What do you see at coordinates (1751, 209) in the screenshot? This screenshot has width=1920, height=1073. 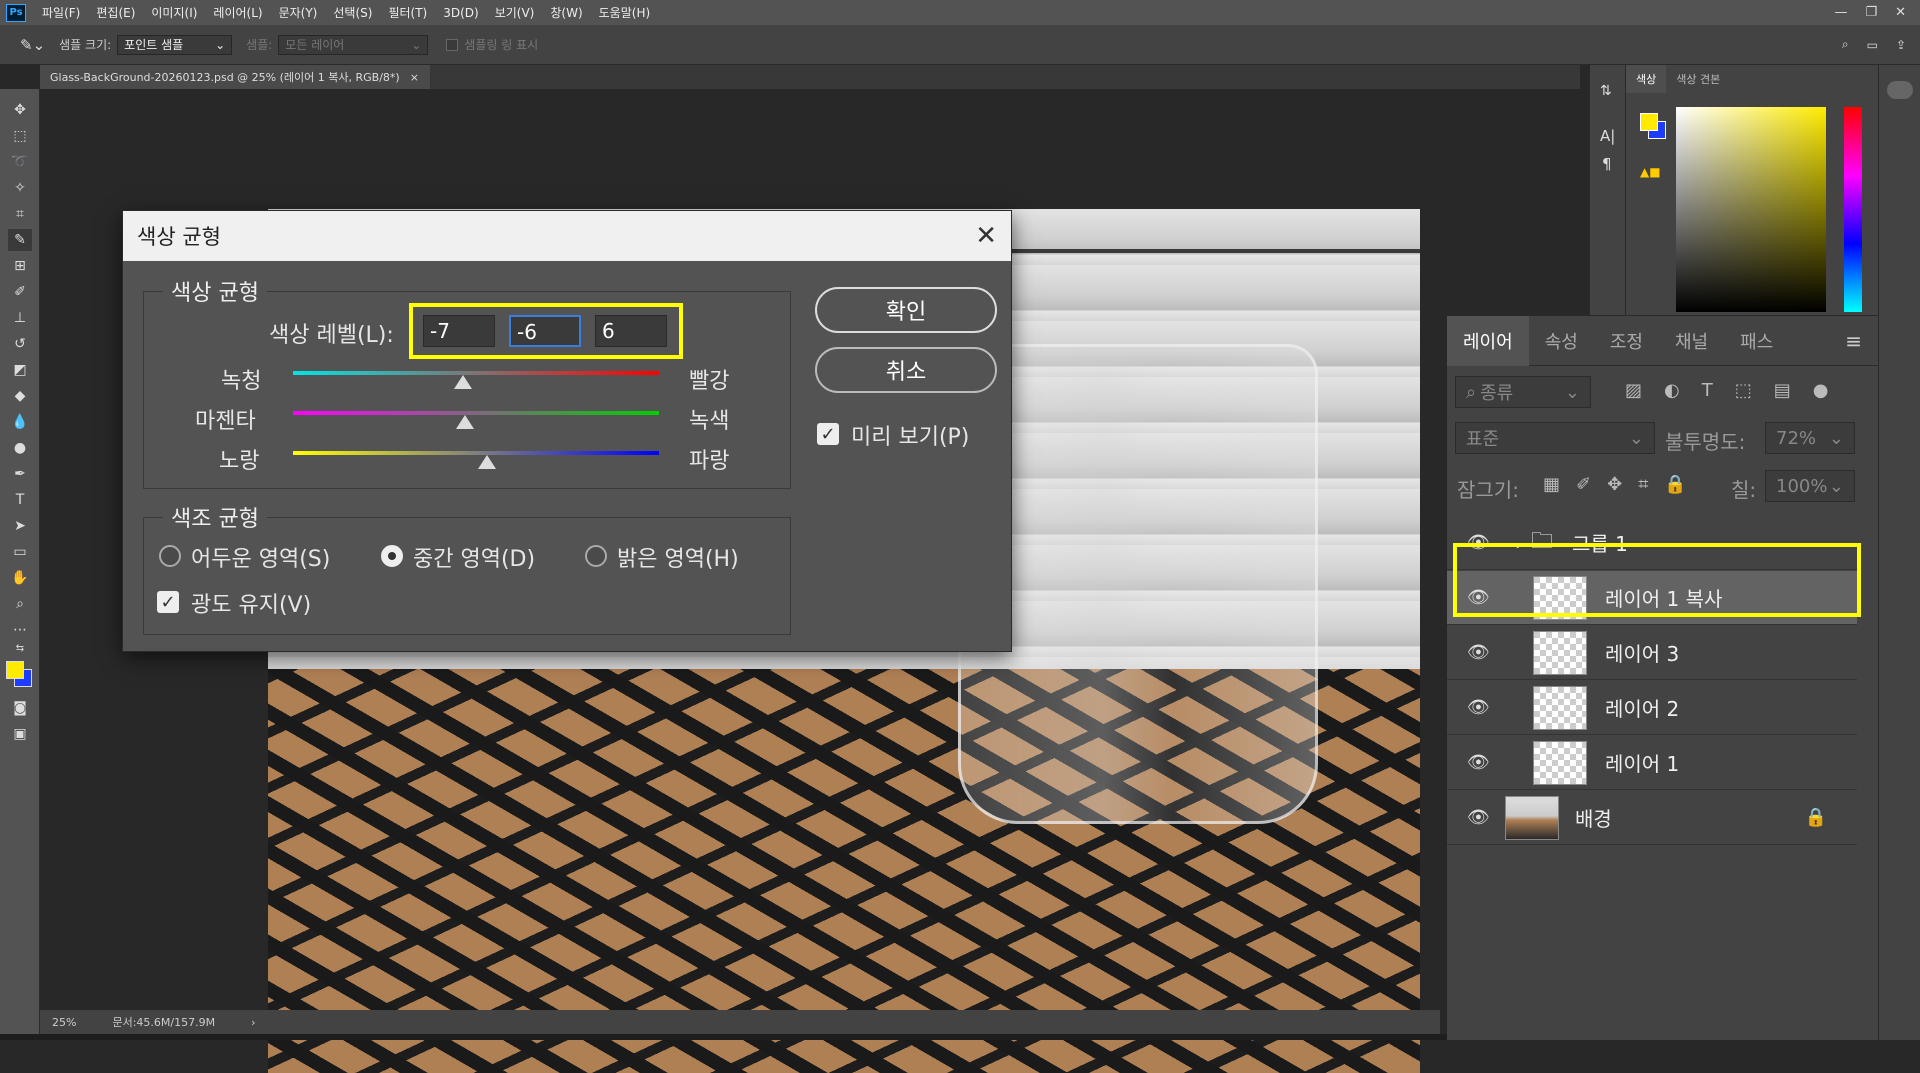 I see `color-picker-field` at bounding box center [1751, 209].